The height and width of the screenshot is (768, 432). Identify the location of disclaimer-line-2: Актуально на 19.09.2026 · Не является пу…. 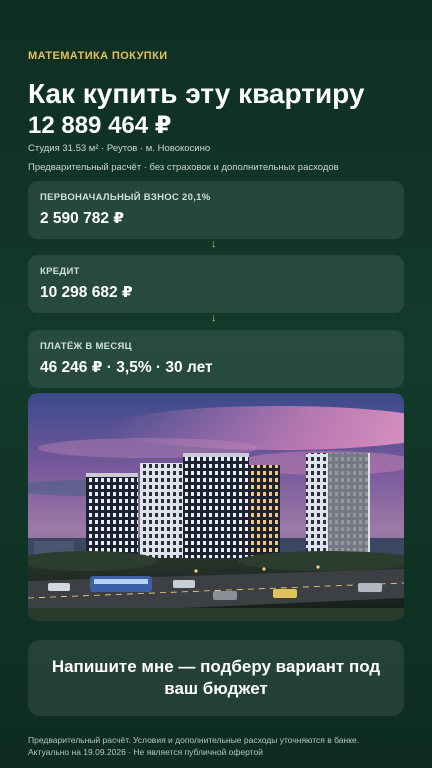
(145, 752).